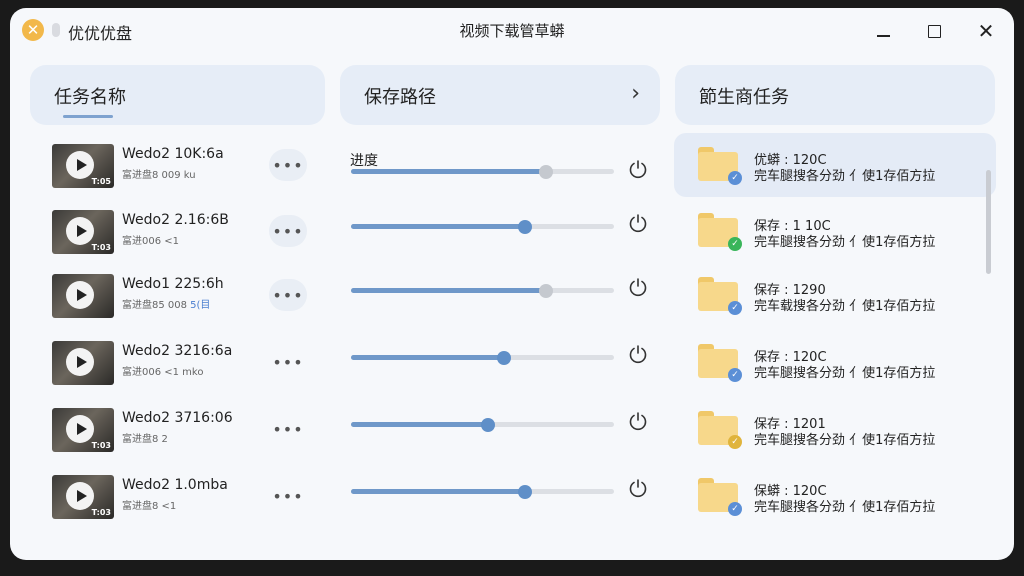 The image size is (1024, 576). I want to click on file-meta-text: 富进盘8 009 ku, so click(159, 175).